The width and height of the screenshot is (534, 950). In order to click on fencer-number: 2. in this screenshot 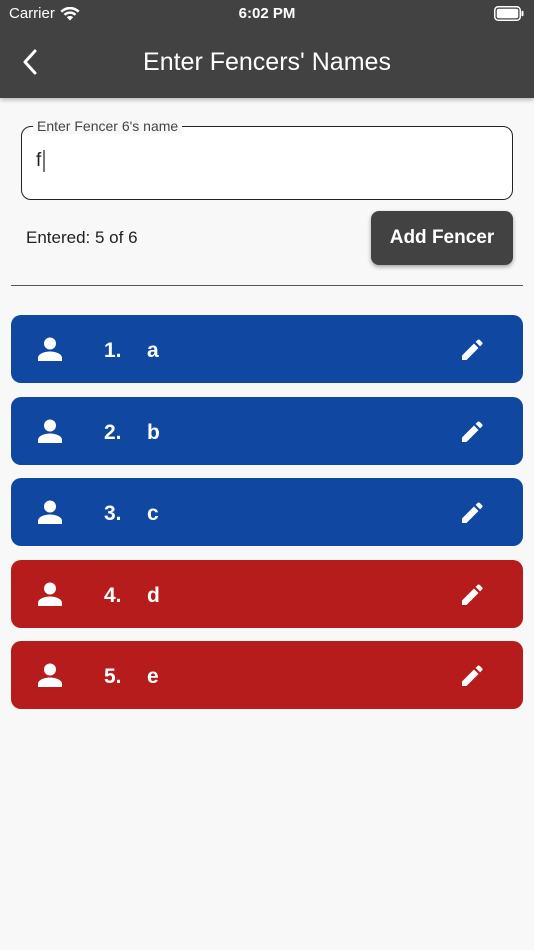, I will do `click(113, 432)`.